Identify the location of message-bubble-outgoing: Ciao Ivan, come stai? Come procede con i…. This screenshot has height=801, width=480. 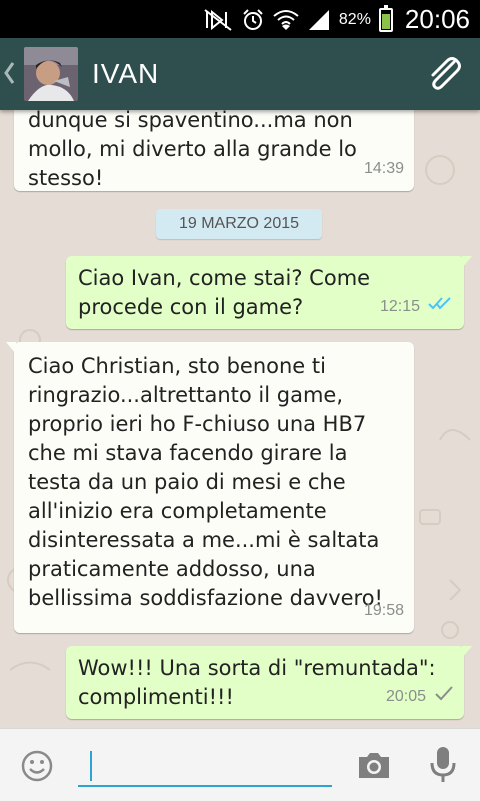
(269, 292).